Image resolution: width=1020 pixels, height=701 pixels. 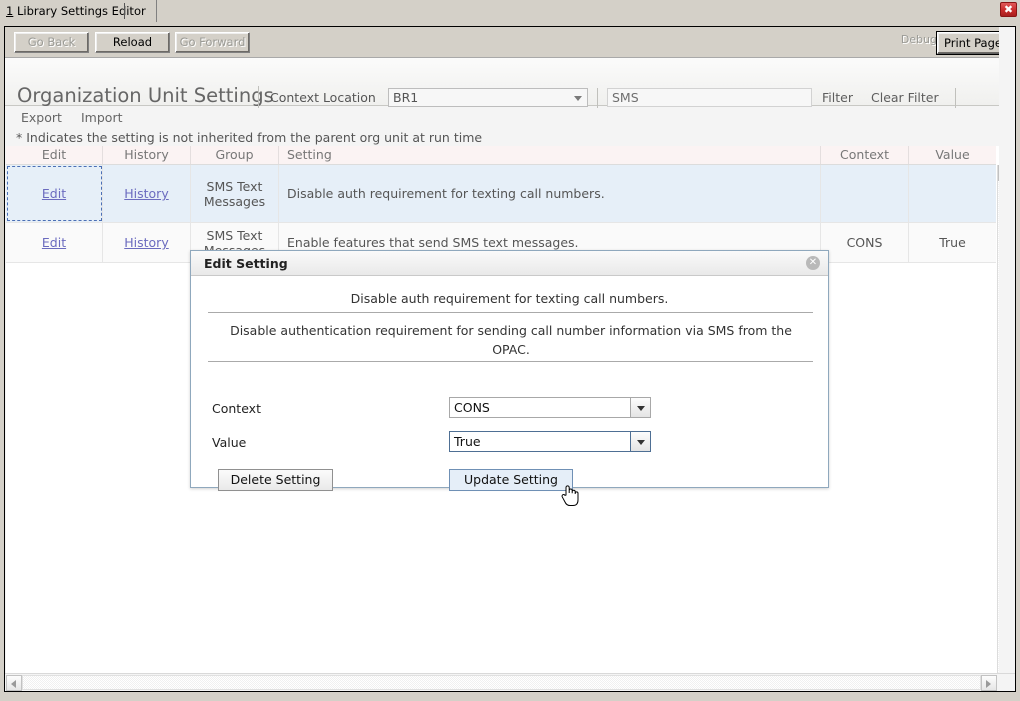 What do you see at coordinates (510, 11) in the screenshot?
I see `tab-strip: 1 Library Settings Editor ✖` at bounding box center [510, 11].